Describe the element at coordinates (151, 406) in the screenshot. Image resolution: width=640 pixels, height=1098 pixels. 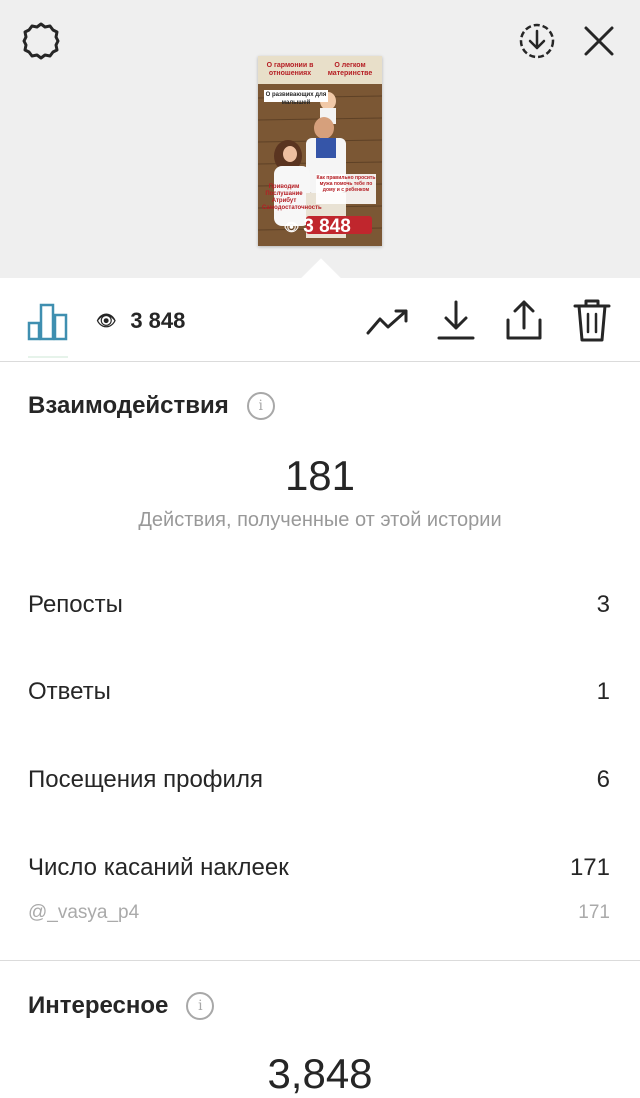
I see `interactions-title: Взаимодействия i` at that location.